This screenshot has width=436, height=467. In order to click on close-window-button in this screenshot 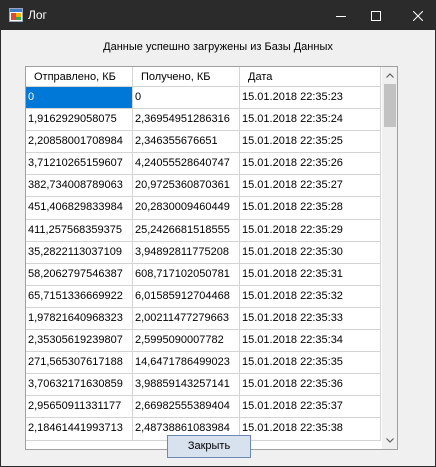, I will do `click(417, 15)`.